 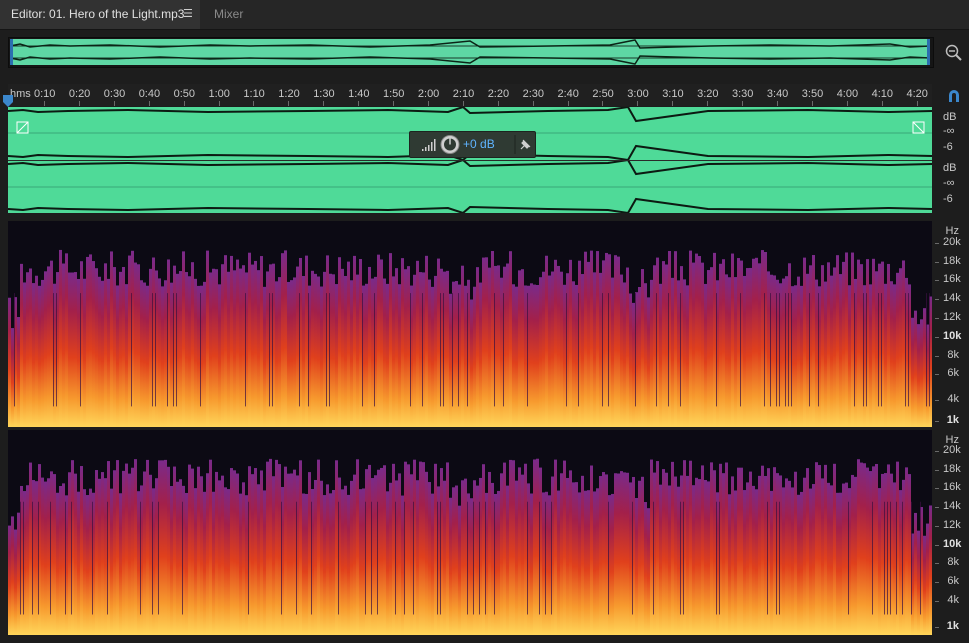 I want to click on zoom-out-magnifier-icon, so click(x=953, y=52).